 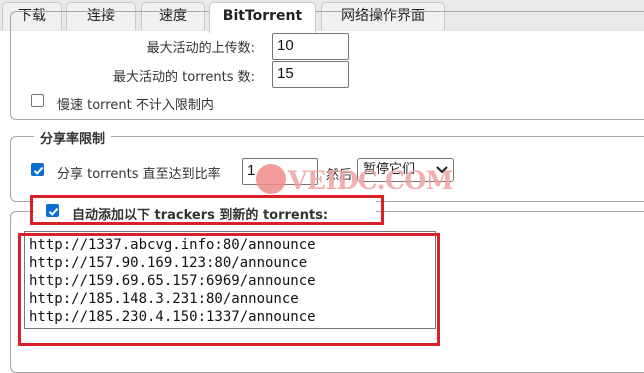 I want to click on trackers-checkbox, so click(x=52, y=210).